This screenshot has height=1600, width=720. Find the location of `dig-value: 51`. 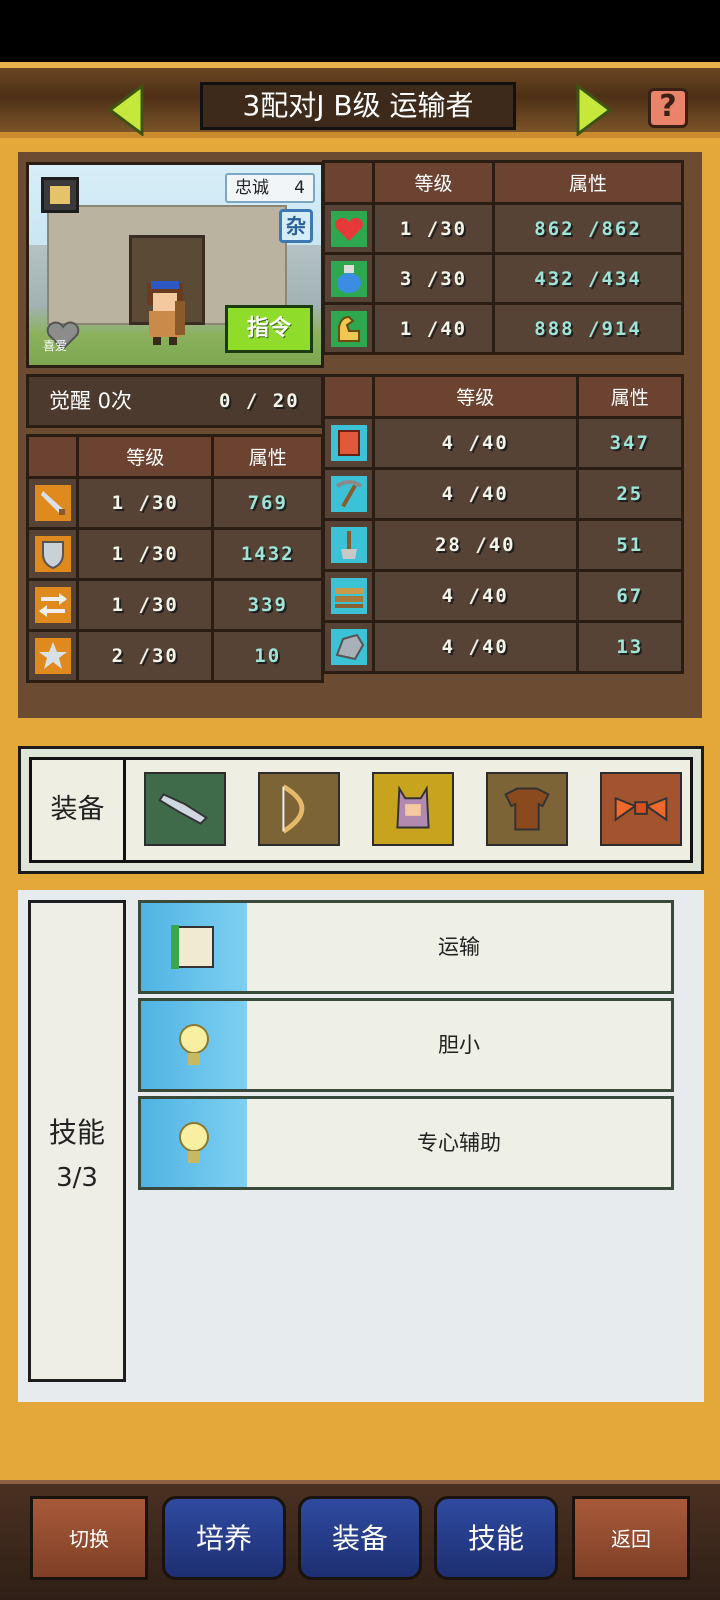

dig-value: 51 is located at coordinates (630, 545).